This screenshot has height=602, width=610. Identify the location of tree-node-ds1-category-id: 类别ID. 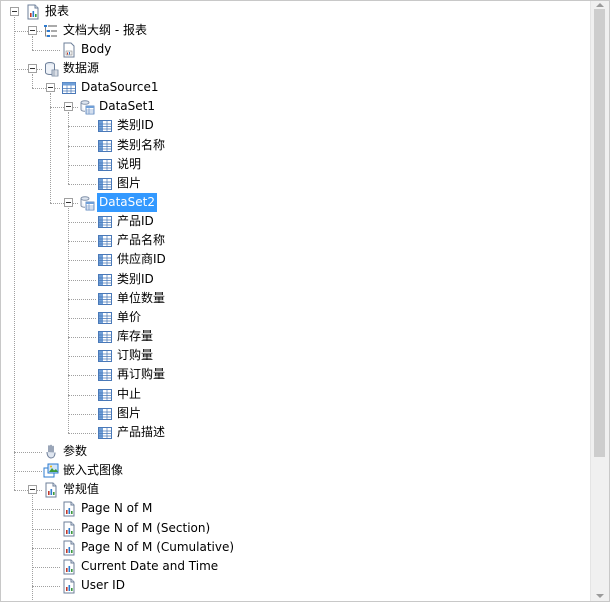
(291, 125).